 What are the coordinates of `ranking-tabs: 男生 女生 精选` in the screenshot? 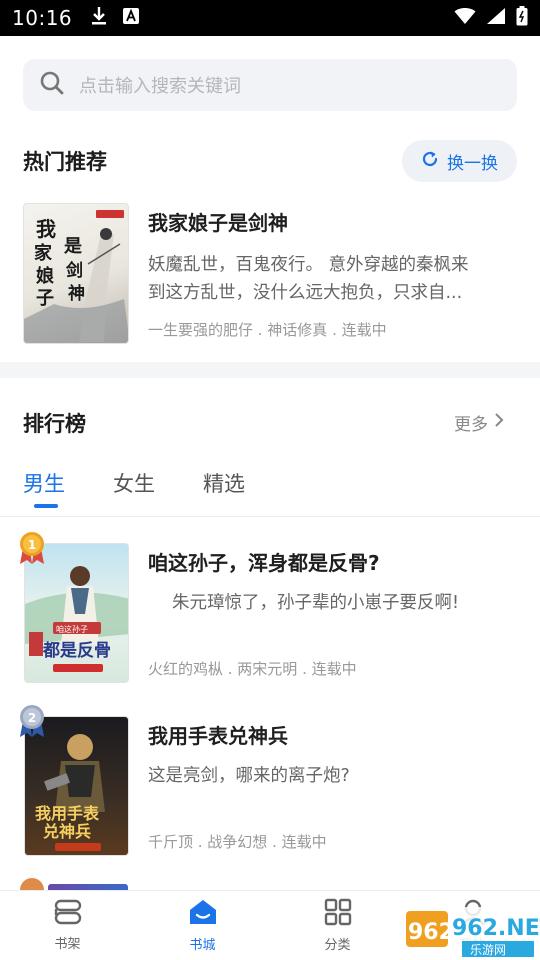 It's located at (134, 483).